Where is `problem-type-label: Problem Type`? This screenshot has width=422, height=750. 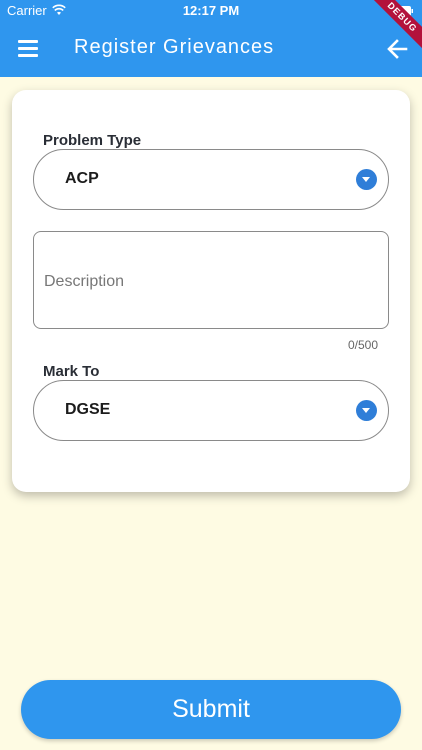 problem-type-label: Problem Type is located at coordinates (92, 140).